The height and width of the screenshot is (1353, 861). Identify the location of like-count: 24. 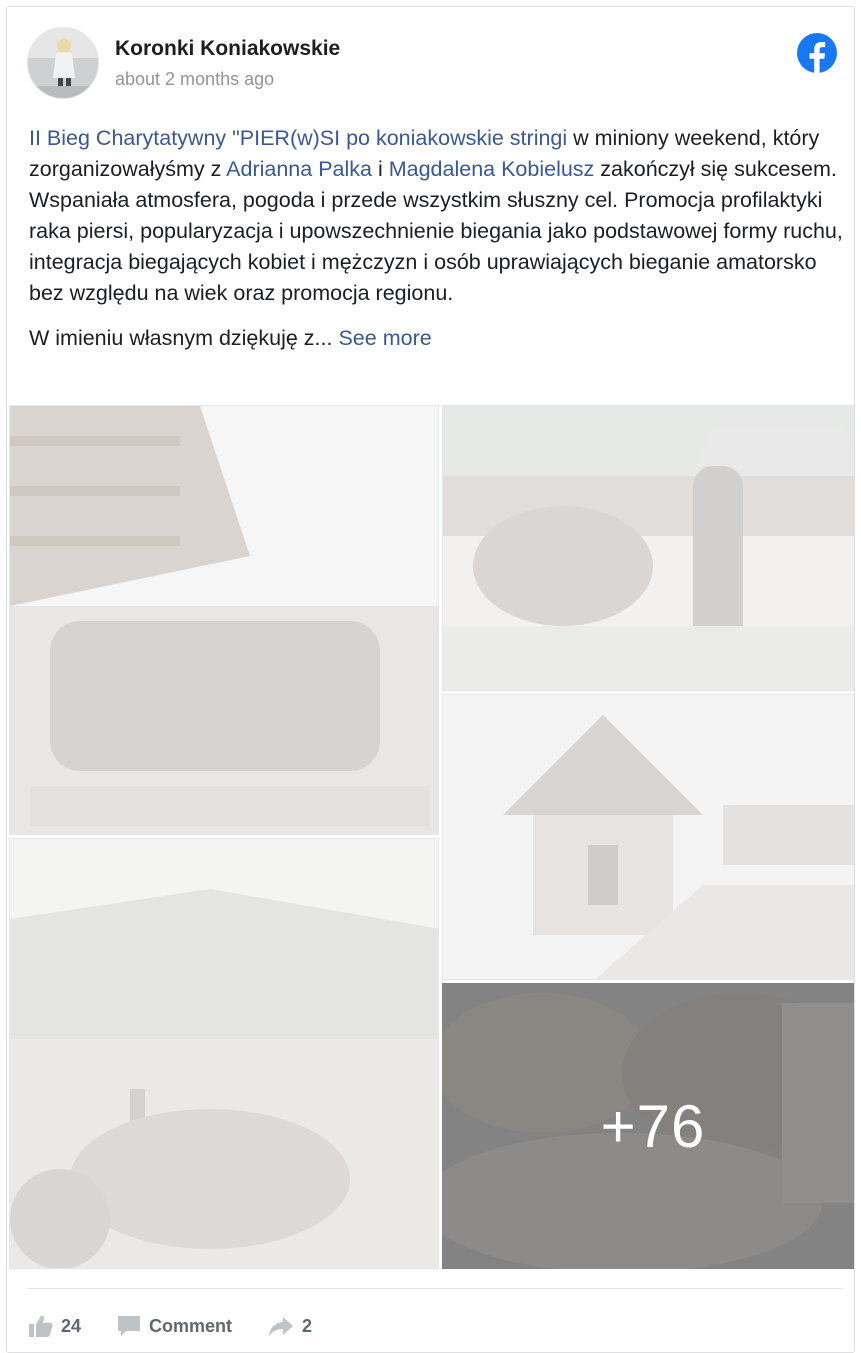
(71, 1325).